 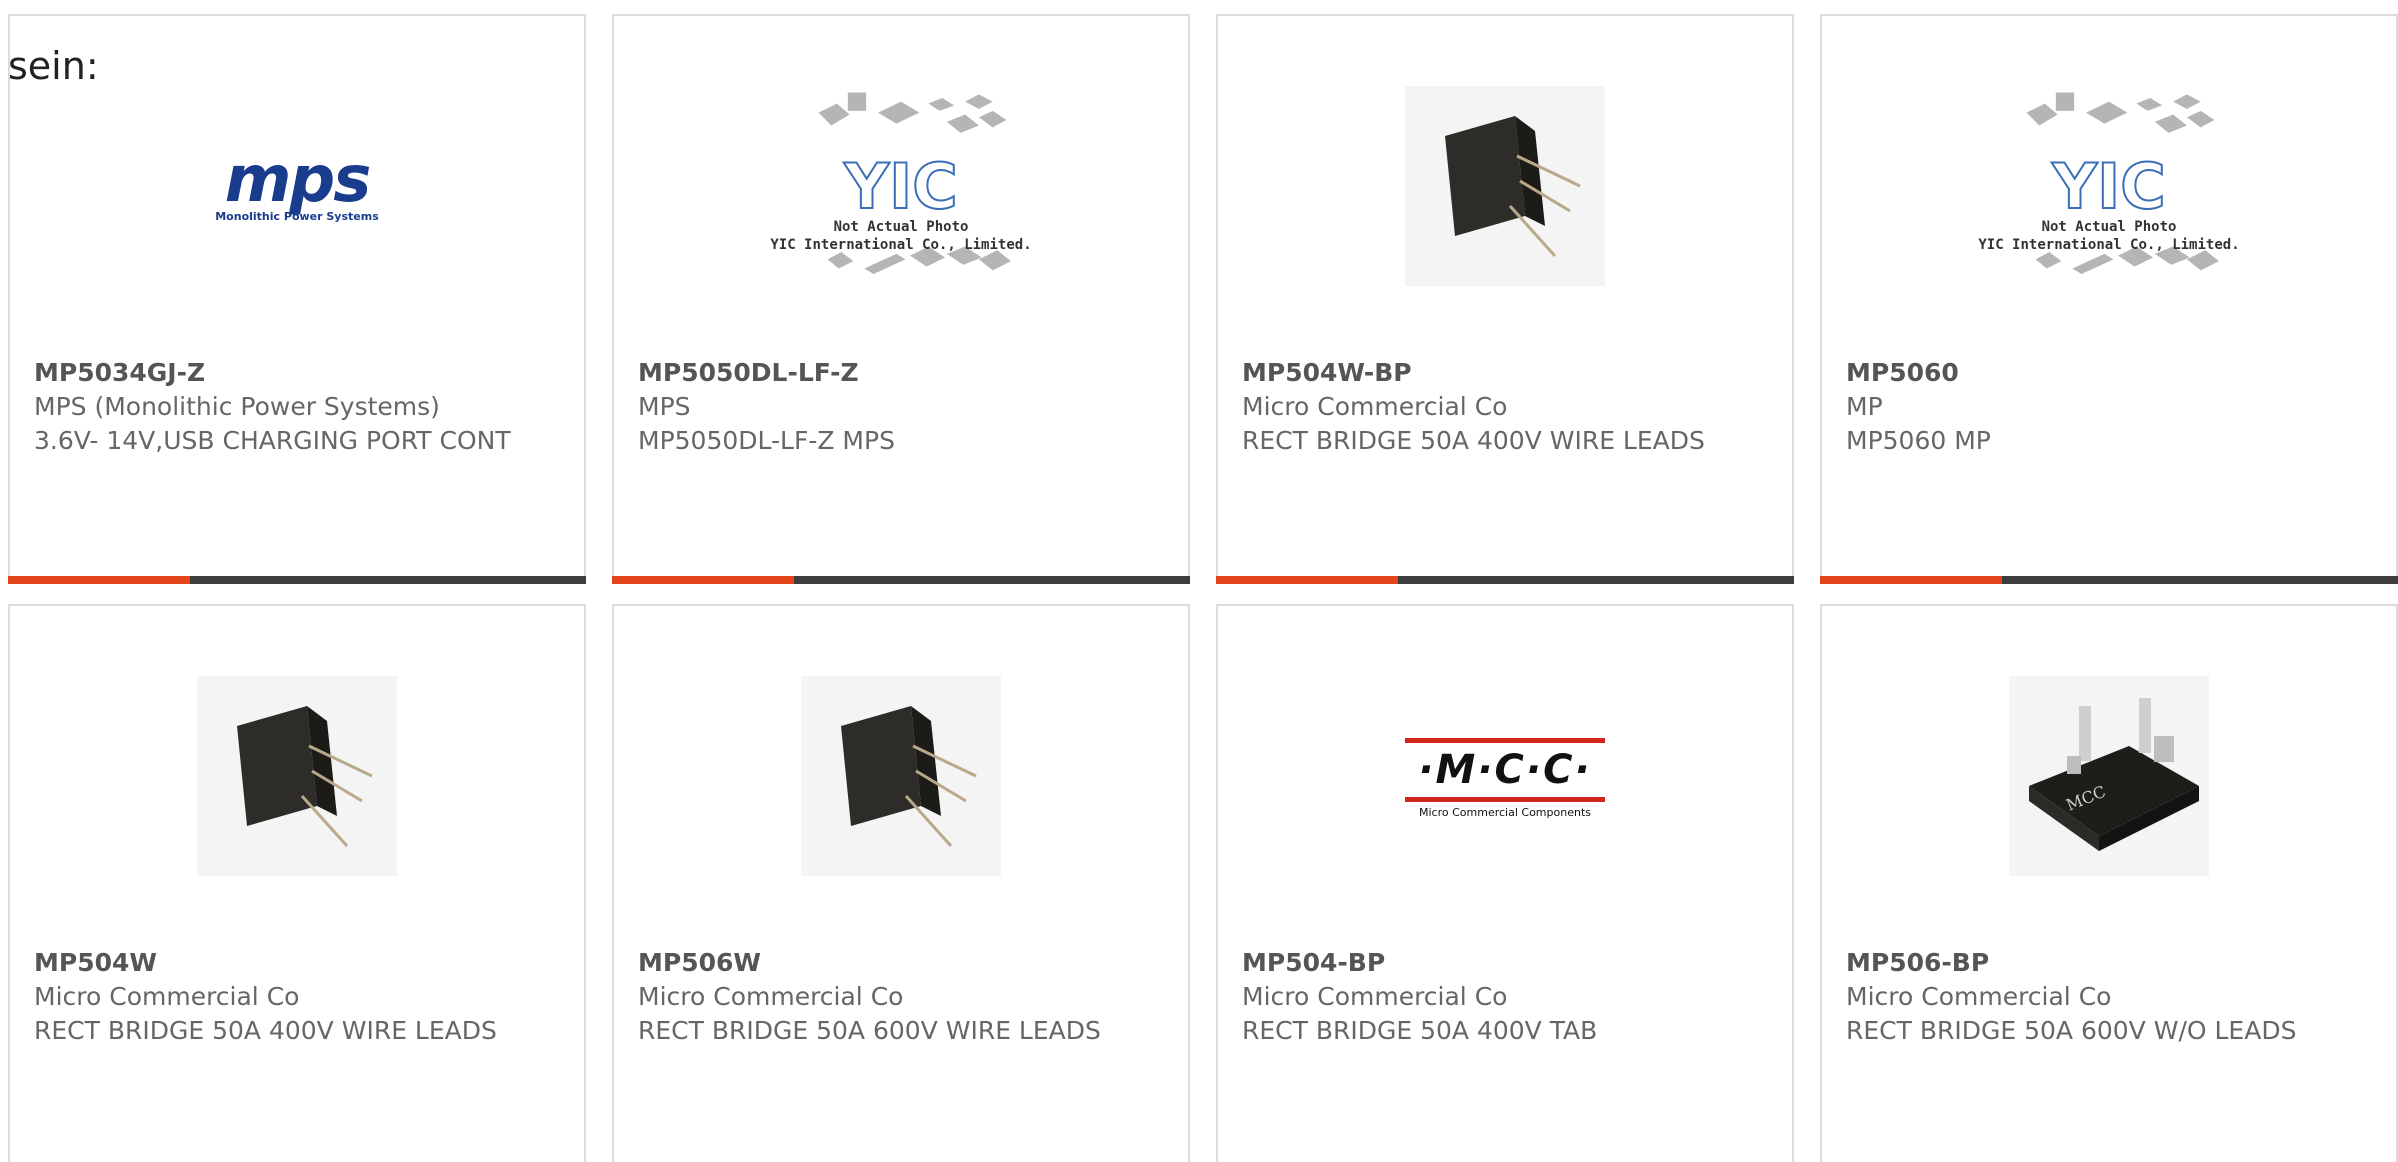 I want to click on part-number-link: MP5060, so click(x=2109, y=373).